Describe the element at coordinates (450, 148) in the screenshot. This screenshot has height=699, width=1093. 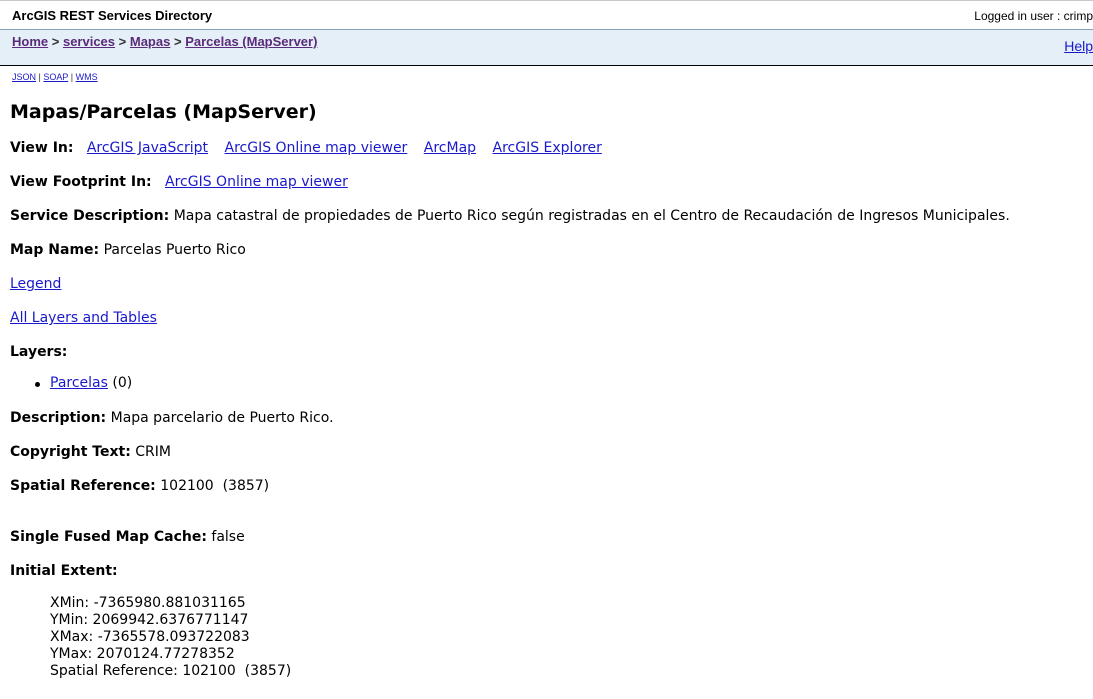
I see `view-in-arcmap-link: ArcMap` at that location.